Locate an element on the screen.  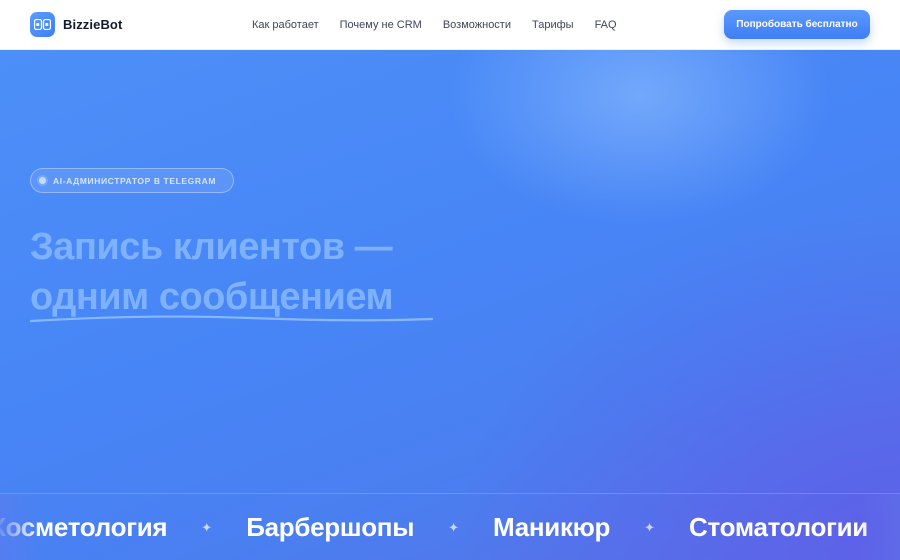
industry-item: Маникюр is located at coordinates (552, 527).